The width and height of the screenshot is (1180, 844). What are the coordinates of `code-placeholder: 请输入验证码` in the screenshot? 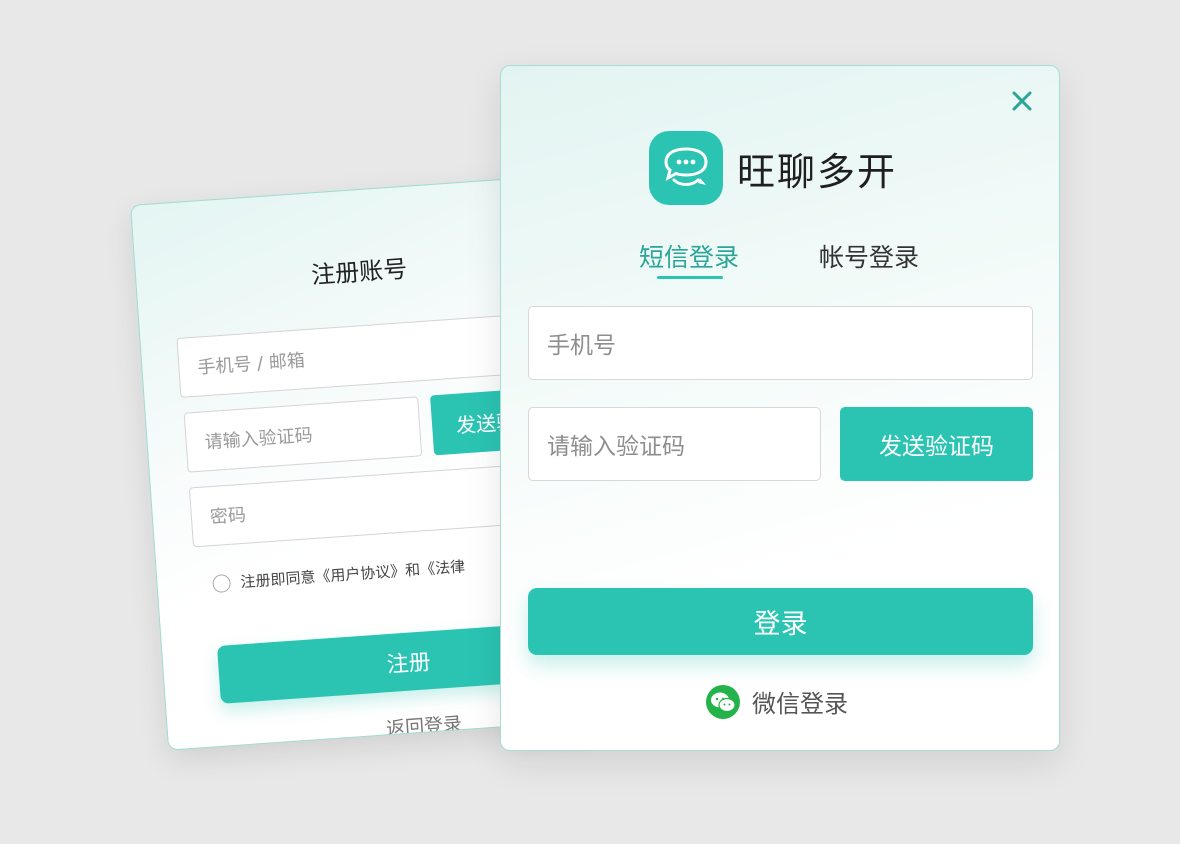 It's located at (616, 447).